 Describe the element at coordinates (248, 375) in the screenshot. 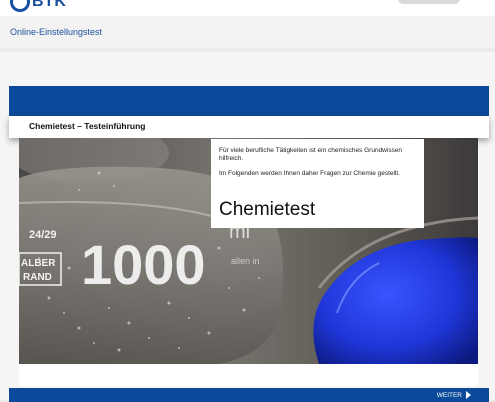

I see `photo-caption-area` at that location.